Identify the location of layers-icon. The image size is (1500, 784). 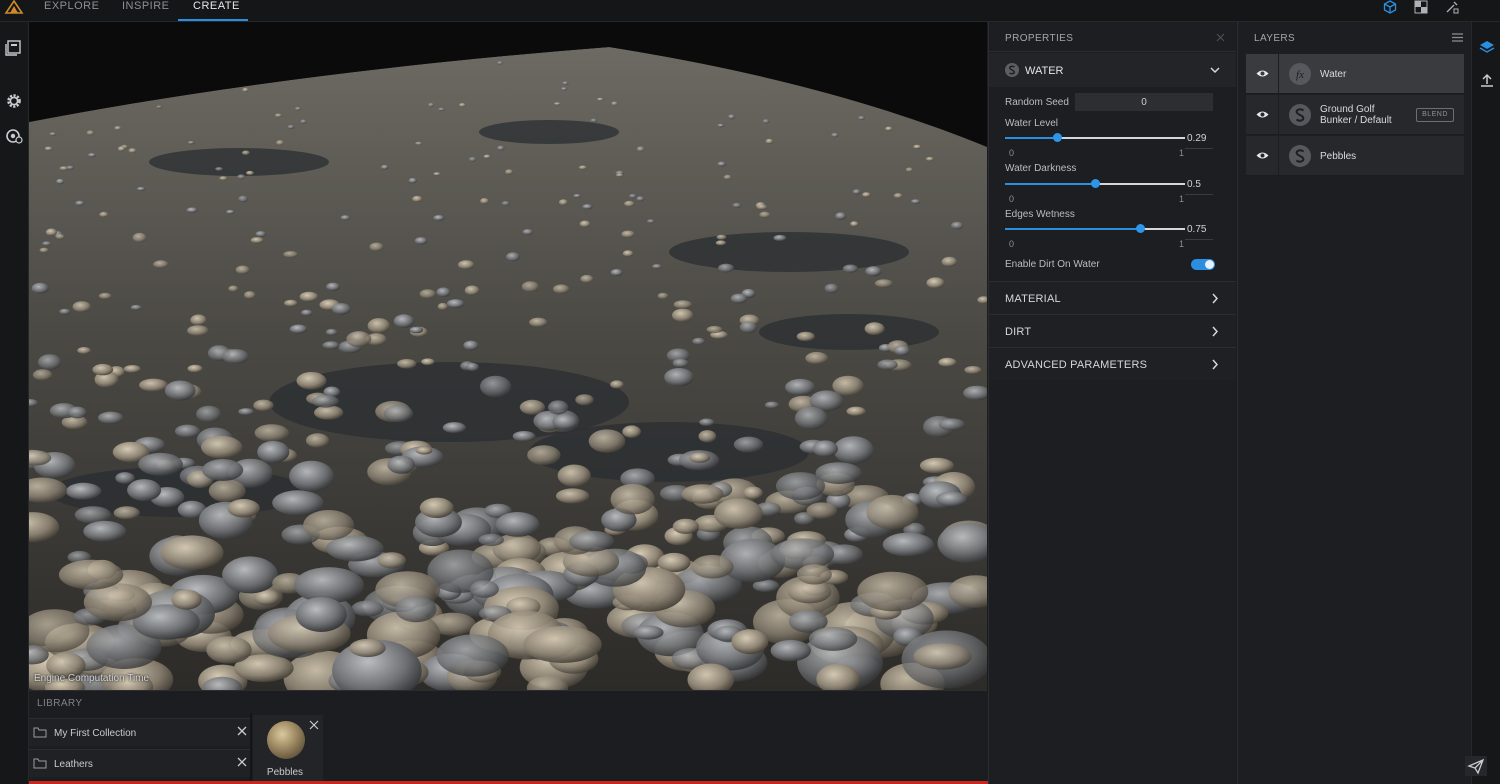
(1487, 47).